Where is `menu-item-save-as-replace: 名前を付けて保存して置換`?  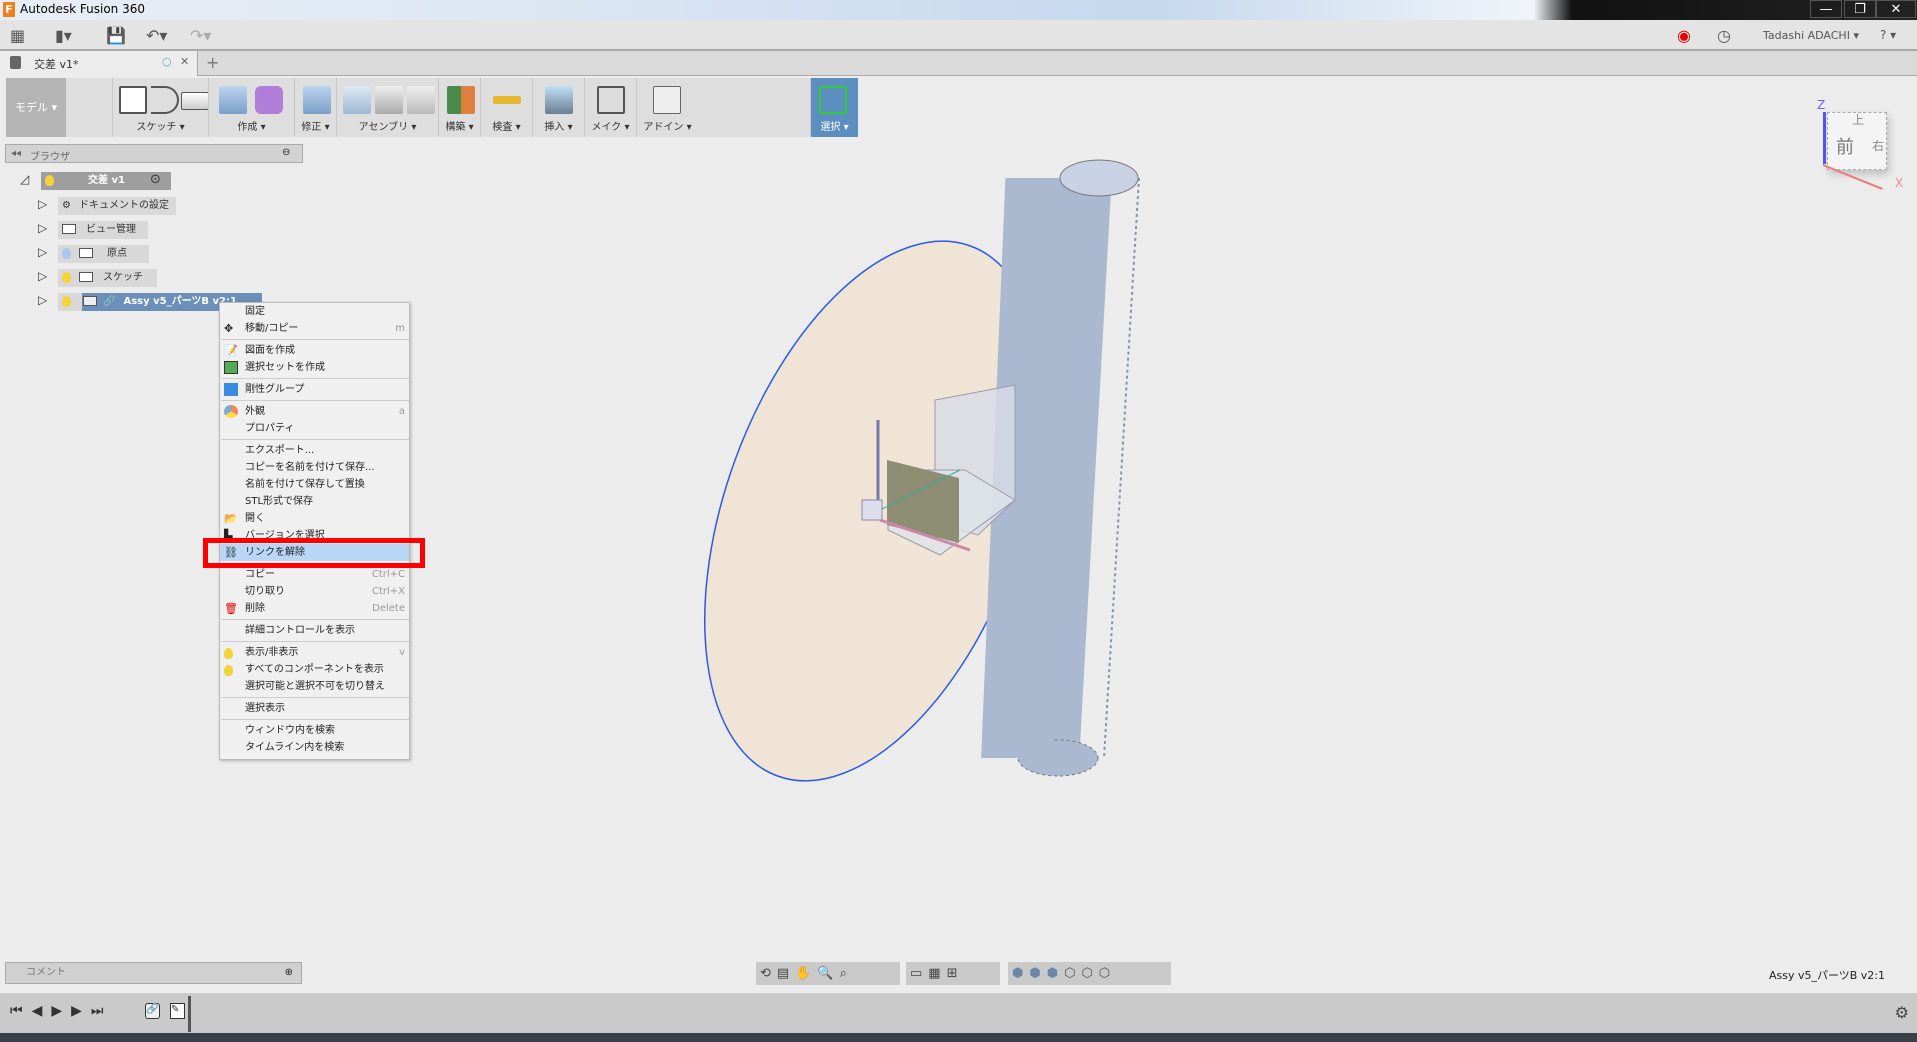
menu-item-save-as-replace: 名前を付けて保存して置換 is located at coordinates (314, 484).